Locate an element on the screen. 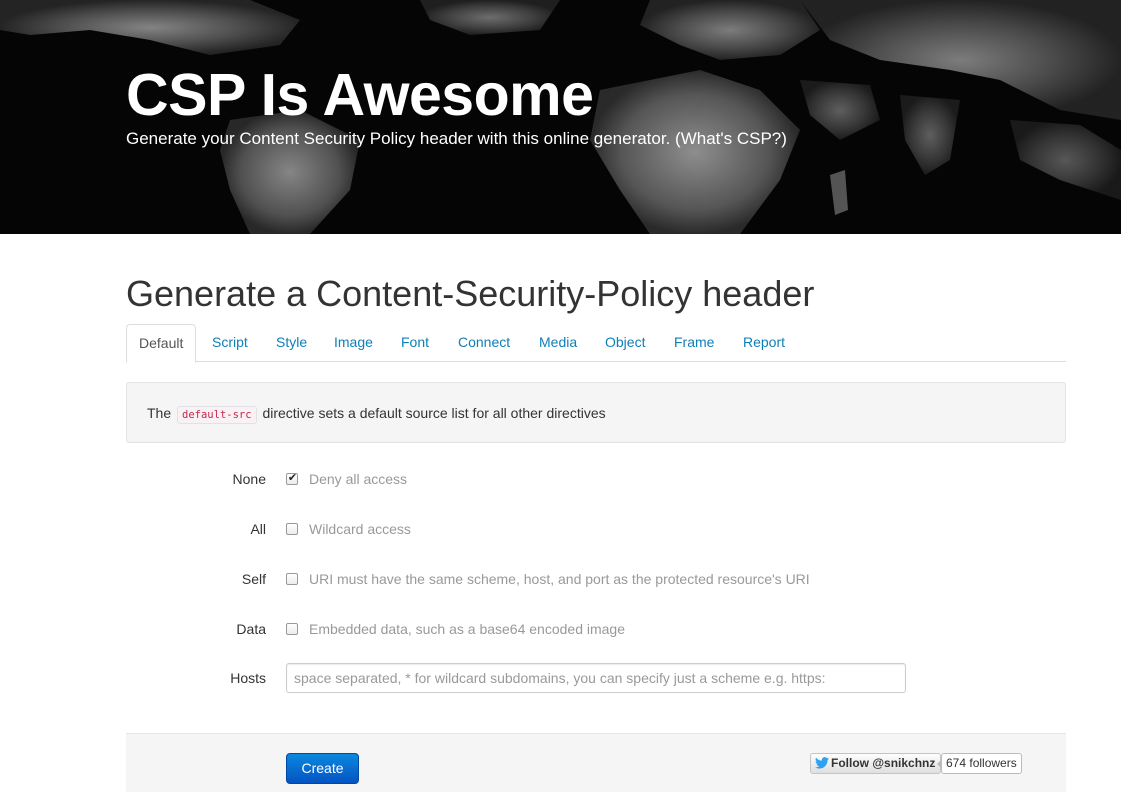 The height and width of the screenshot is (792, 1121). tab-font: Font is located at coordinates (415, 343).